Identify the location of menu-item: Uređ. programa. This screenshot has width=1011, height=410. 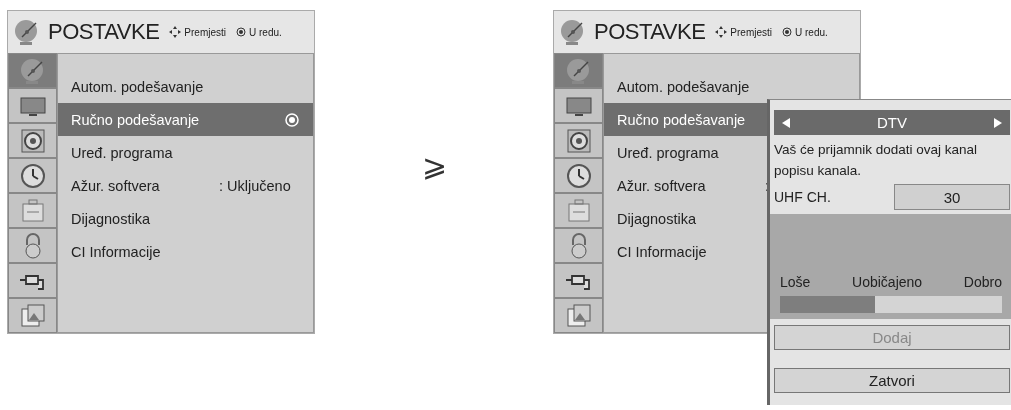
(185, 152).